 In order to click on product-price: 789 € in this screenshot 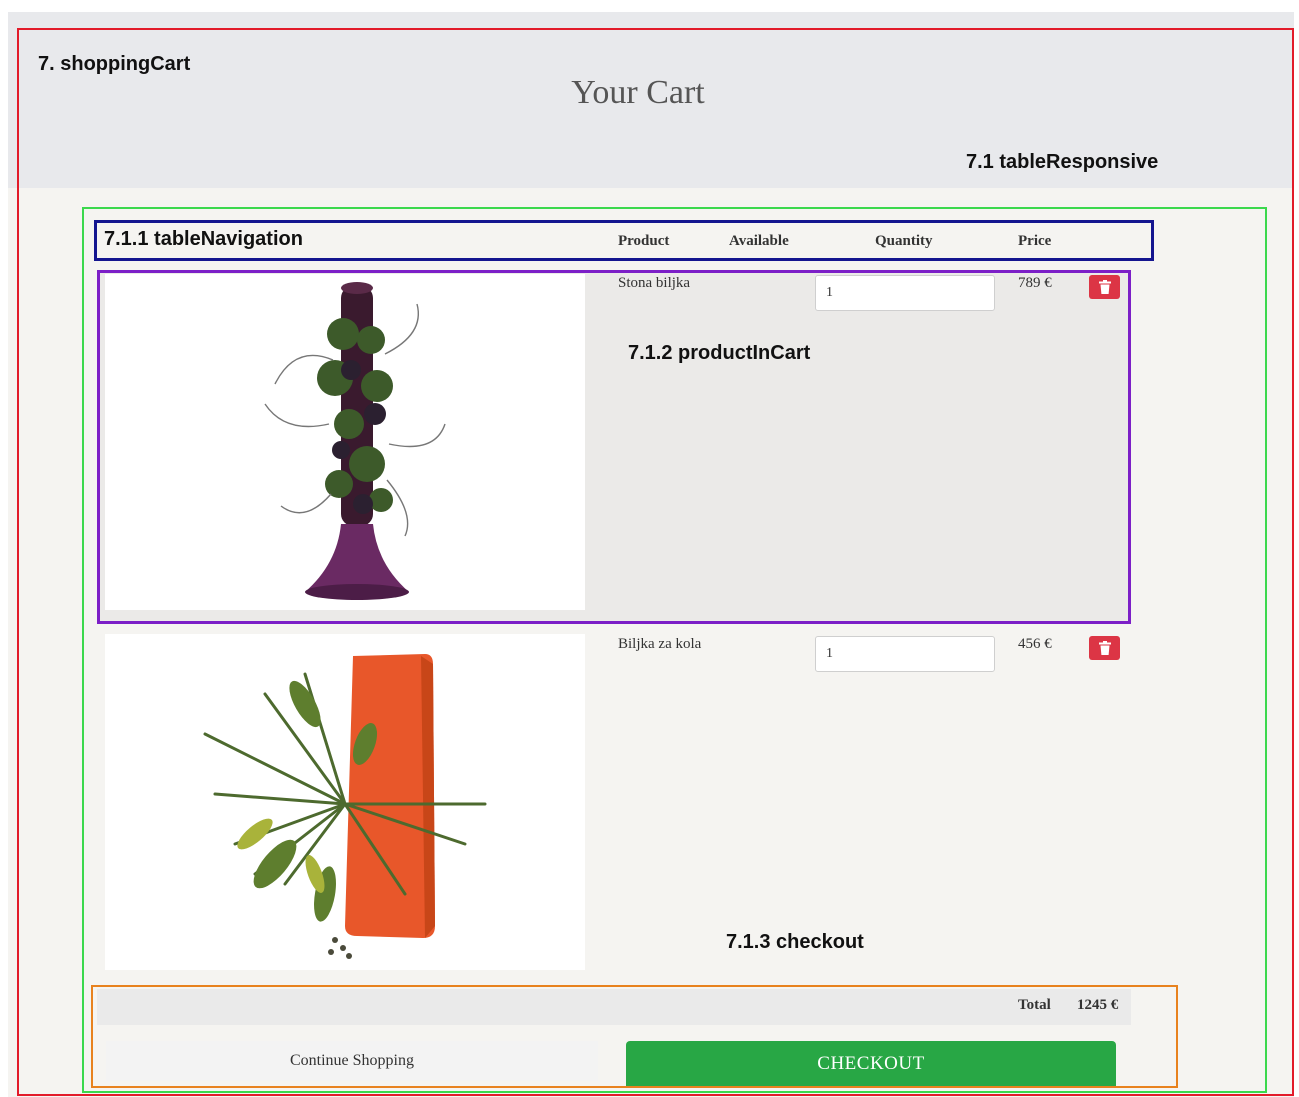, I will do `click(1035, 283)`.